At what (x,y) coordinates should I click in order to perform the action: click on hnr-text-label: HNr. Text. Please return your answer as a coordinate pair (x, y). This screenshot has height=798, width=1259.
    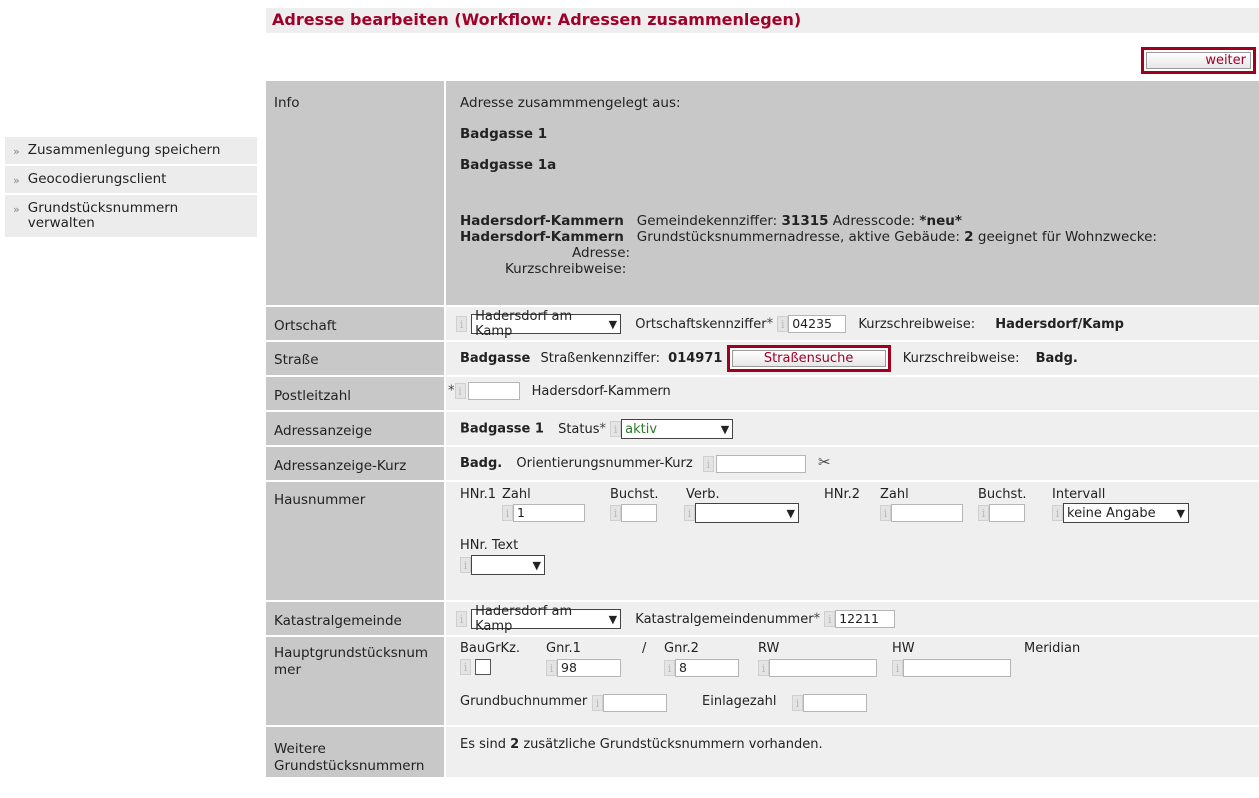
    Looking at the image, I should click on (489, 545).